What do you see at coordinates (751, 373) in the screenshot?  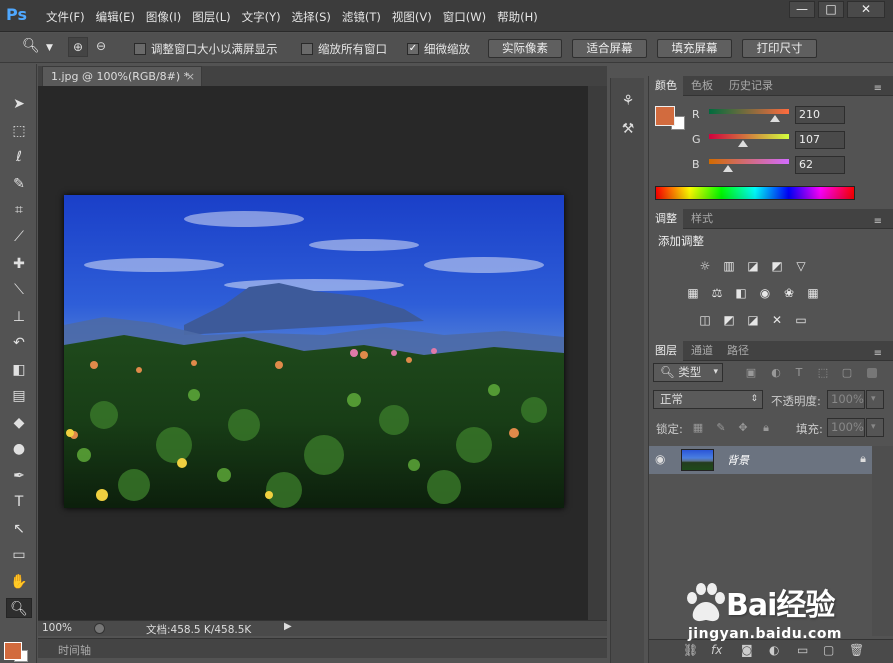 I see `pixel-filter-icon: ▣` at bounding box center [751, 373].